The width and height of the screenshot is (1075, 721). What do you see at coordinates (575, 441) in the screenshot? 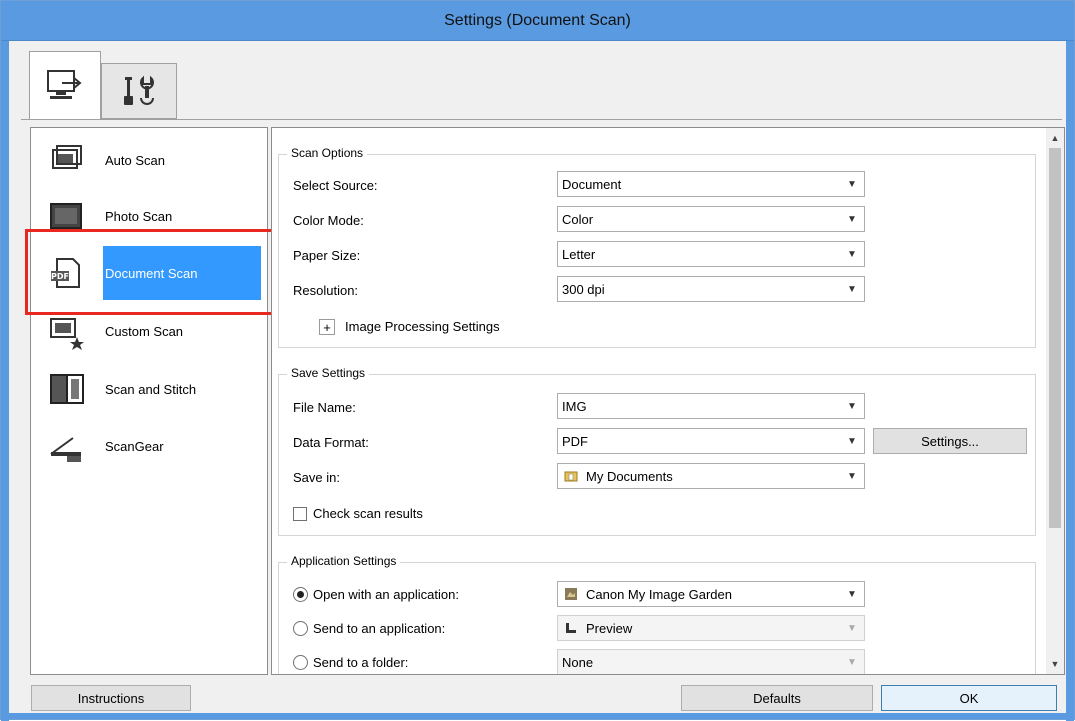
I see `data-format-value: PDF` at bounding box center [575, 441].